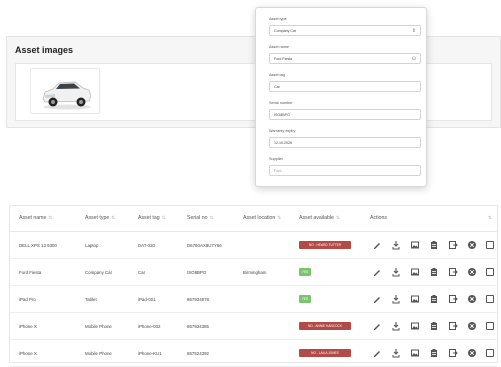 This screenshot has width=501, height=367. What do you see at coordinates (149, 326) in the screenshot?
I see `cell-asset-tag: iPhone-002` at bounding box center [149, 326].